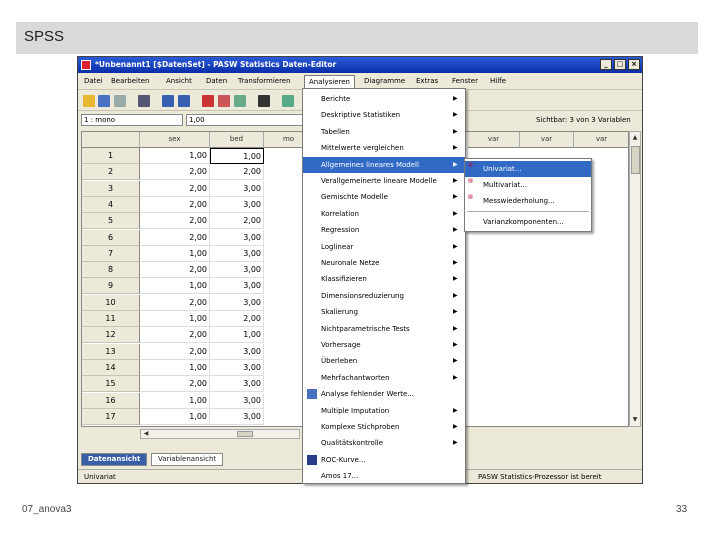 This screenshot has height=540, width=720. Describe the element at coordinates (498, 81) in the screenshot. I see `menu-hilfe: Hilfe` at that location.